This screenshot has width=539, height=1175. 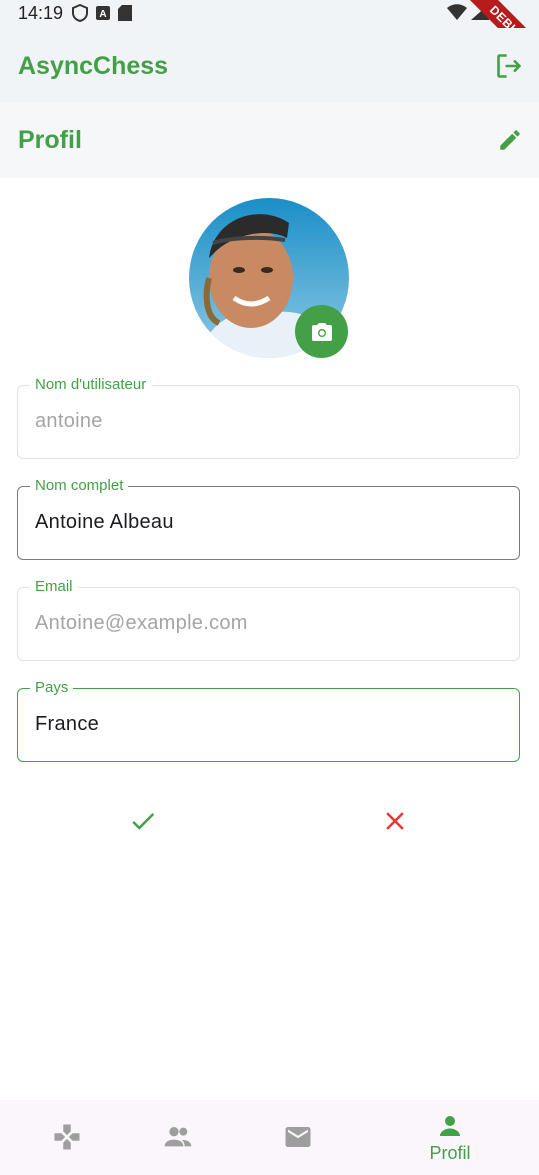 I want to click on email-field: Email Antoine@example.com, so click(x=268, y=619).